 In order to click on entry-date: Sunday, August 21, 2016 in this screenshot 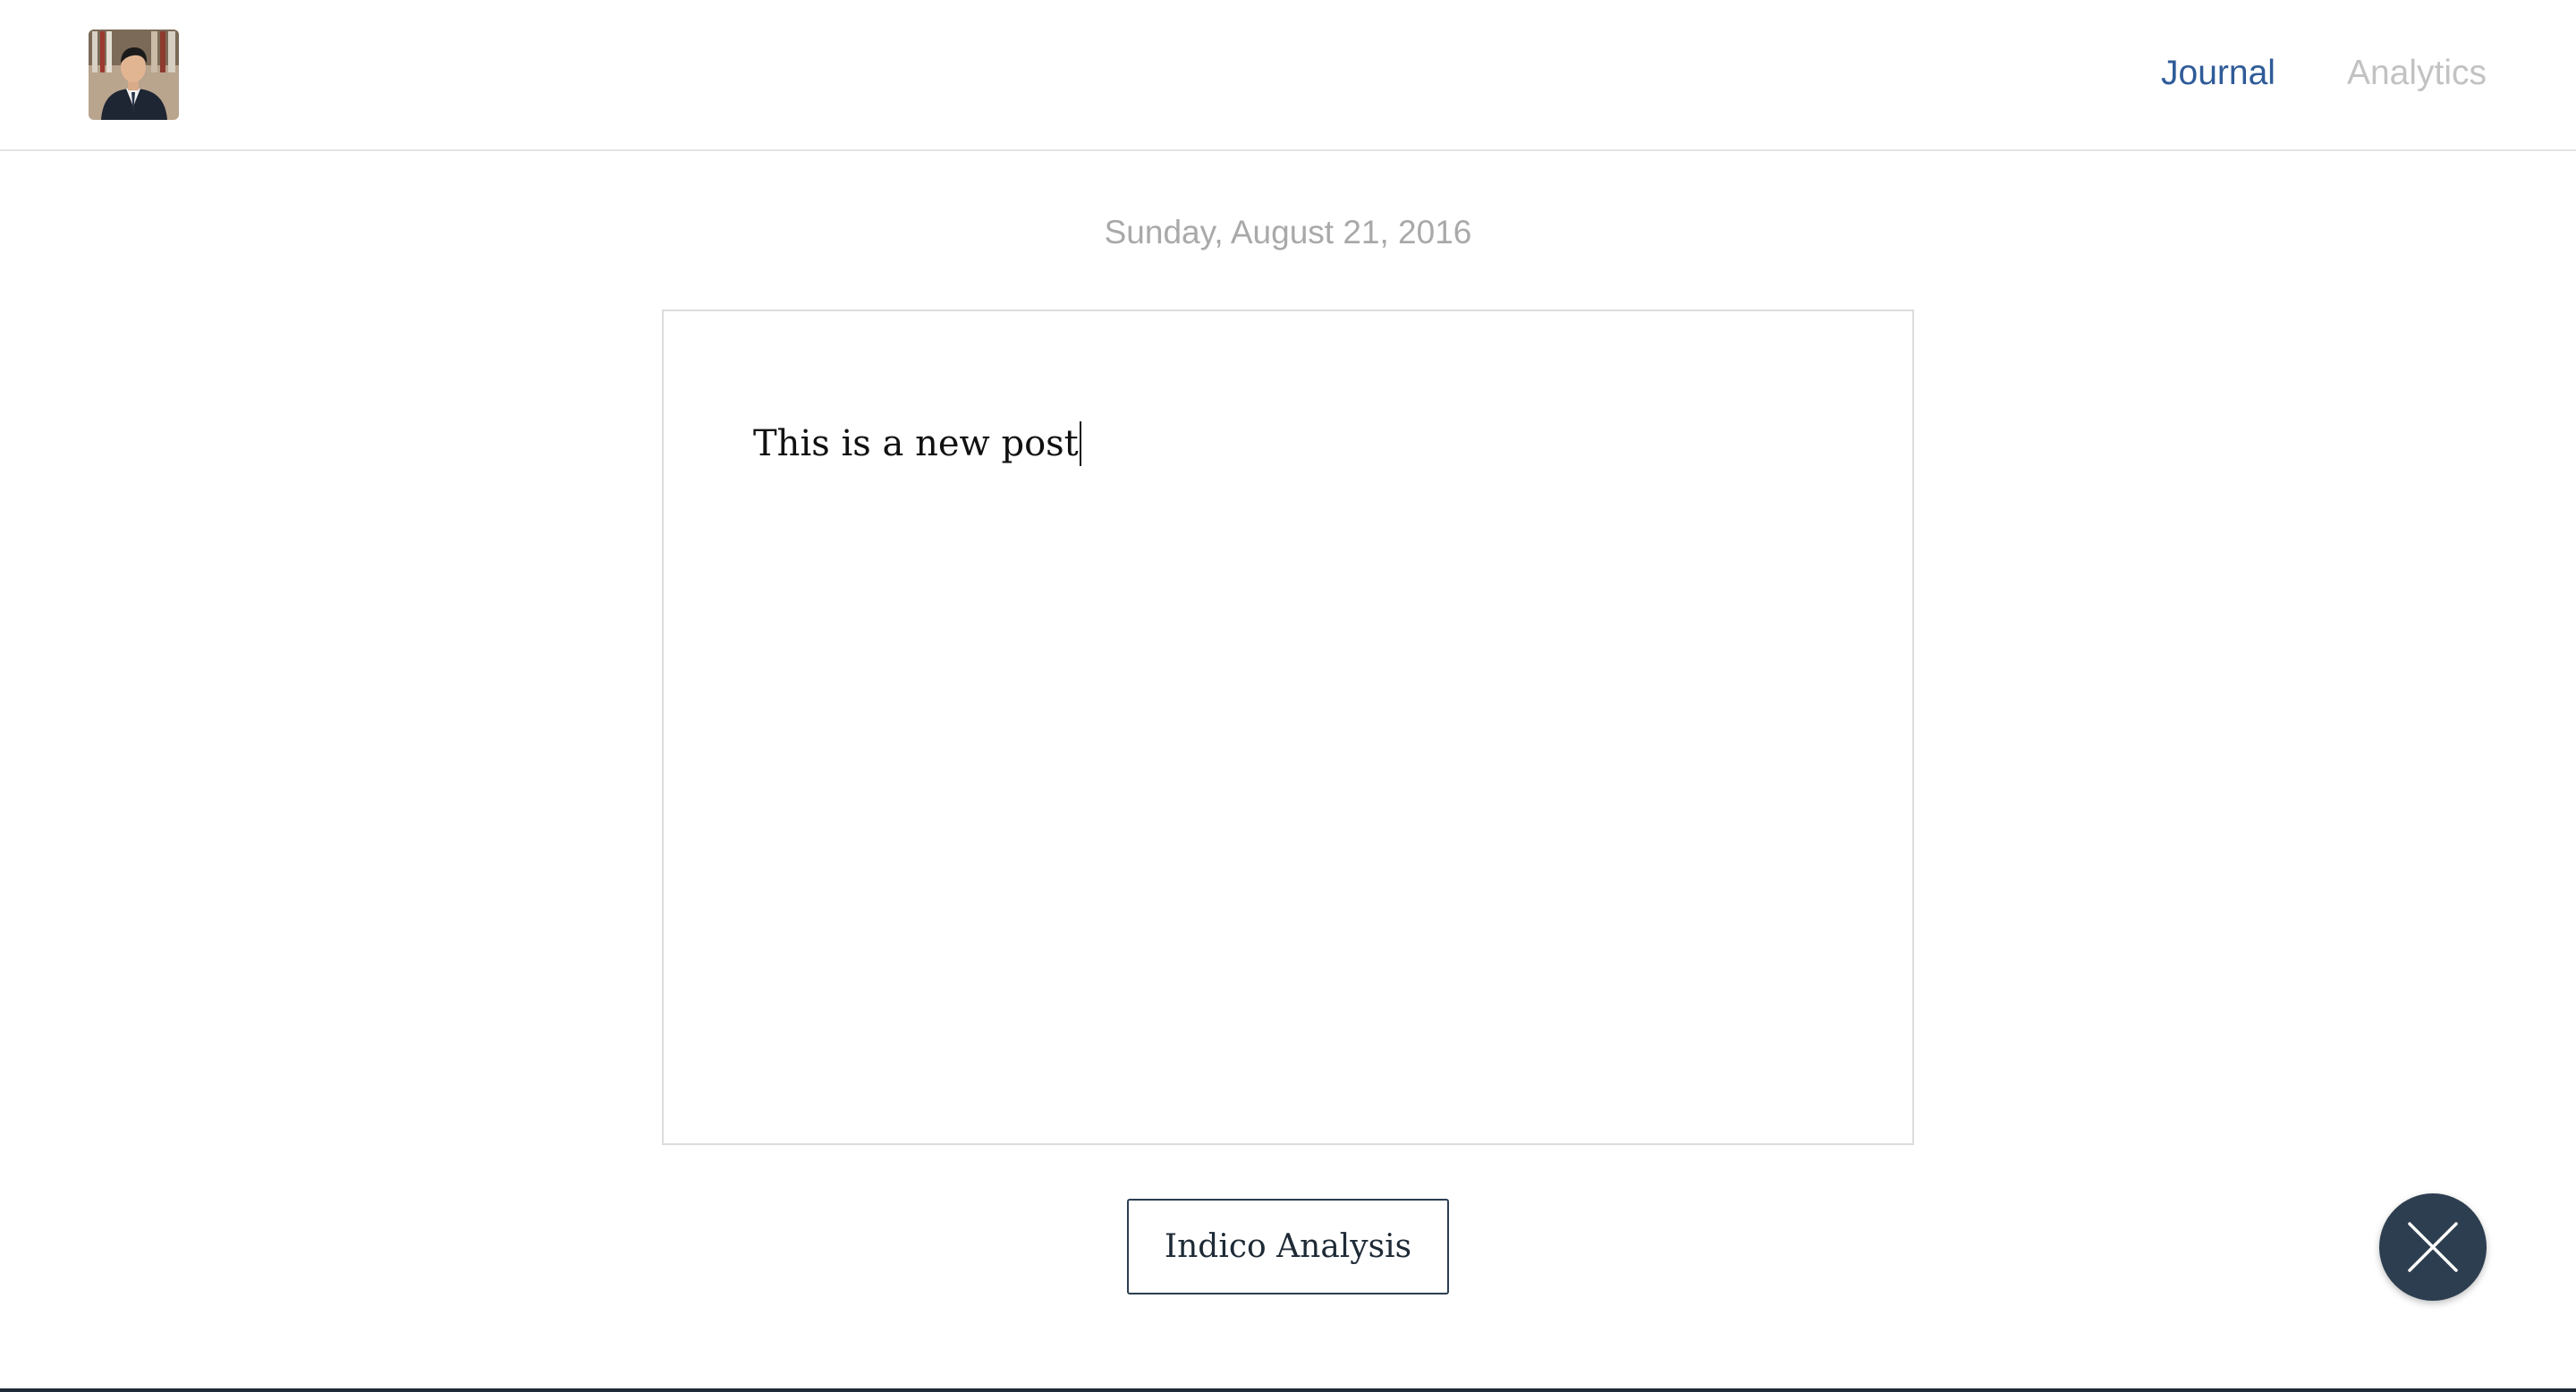, I will do `click(1288, 232)`.